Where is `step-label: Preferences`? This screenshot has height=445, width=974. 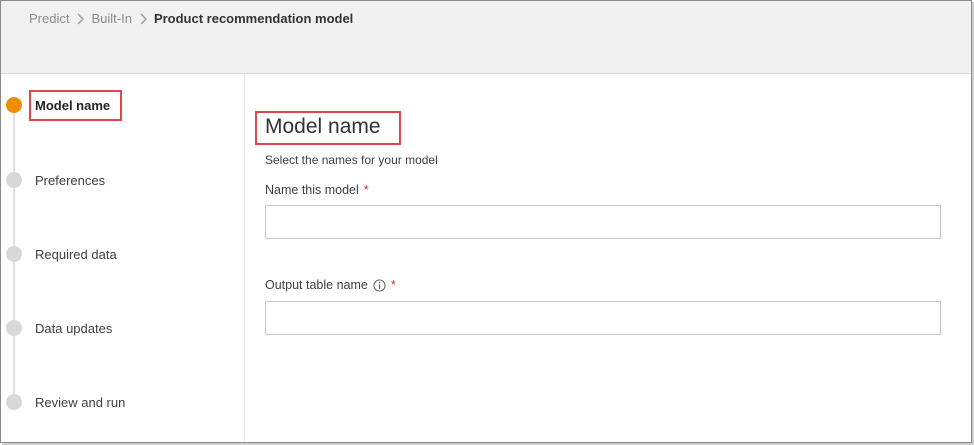 step-label: Preferences is located at coordinates (70, 180).